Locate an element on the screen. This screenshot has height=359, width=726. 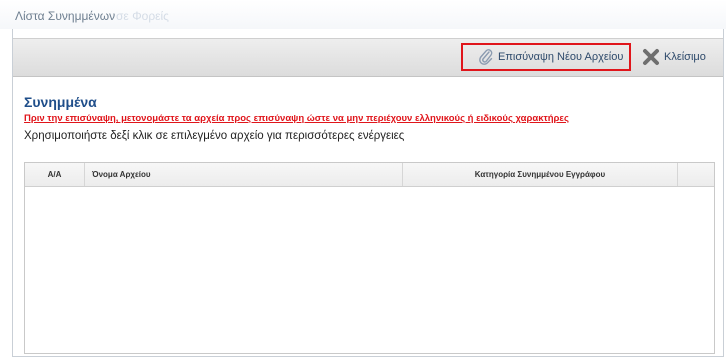
window-titlebar: Λίστα Συνημμένων σε Φορείς is located at coordinates (363, 14).